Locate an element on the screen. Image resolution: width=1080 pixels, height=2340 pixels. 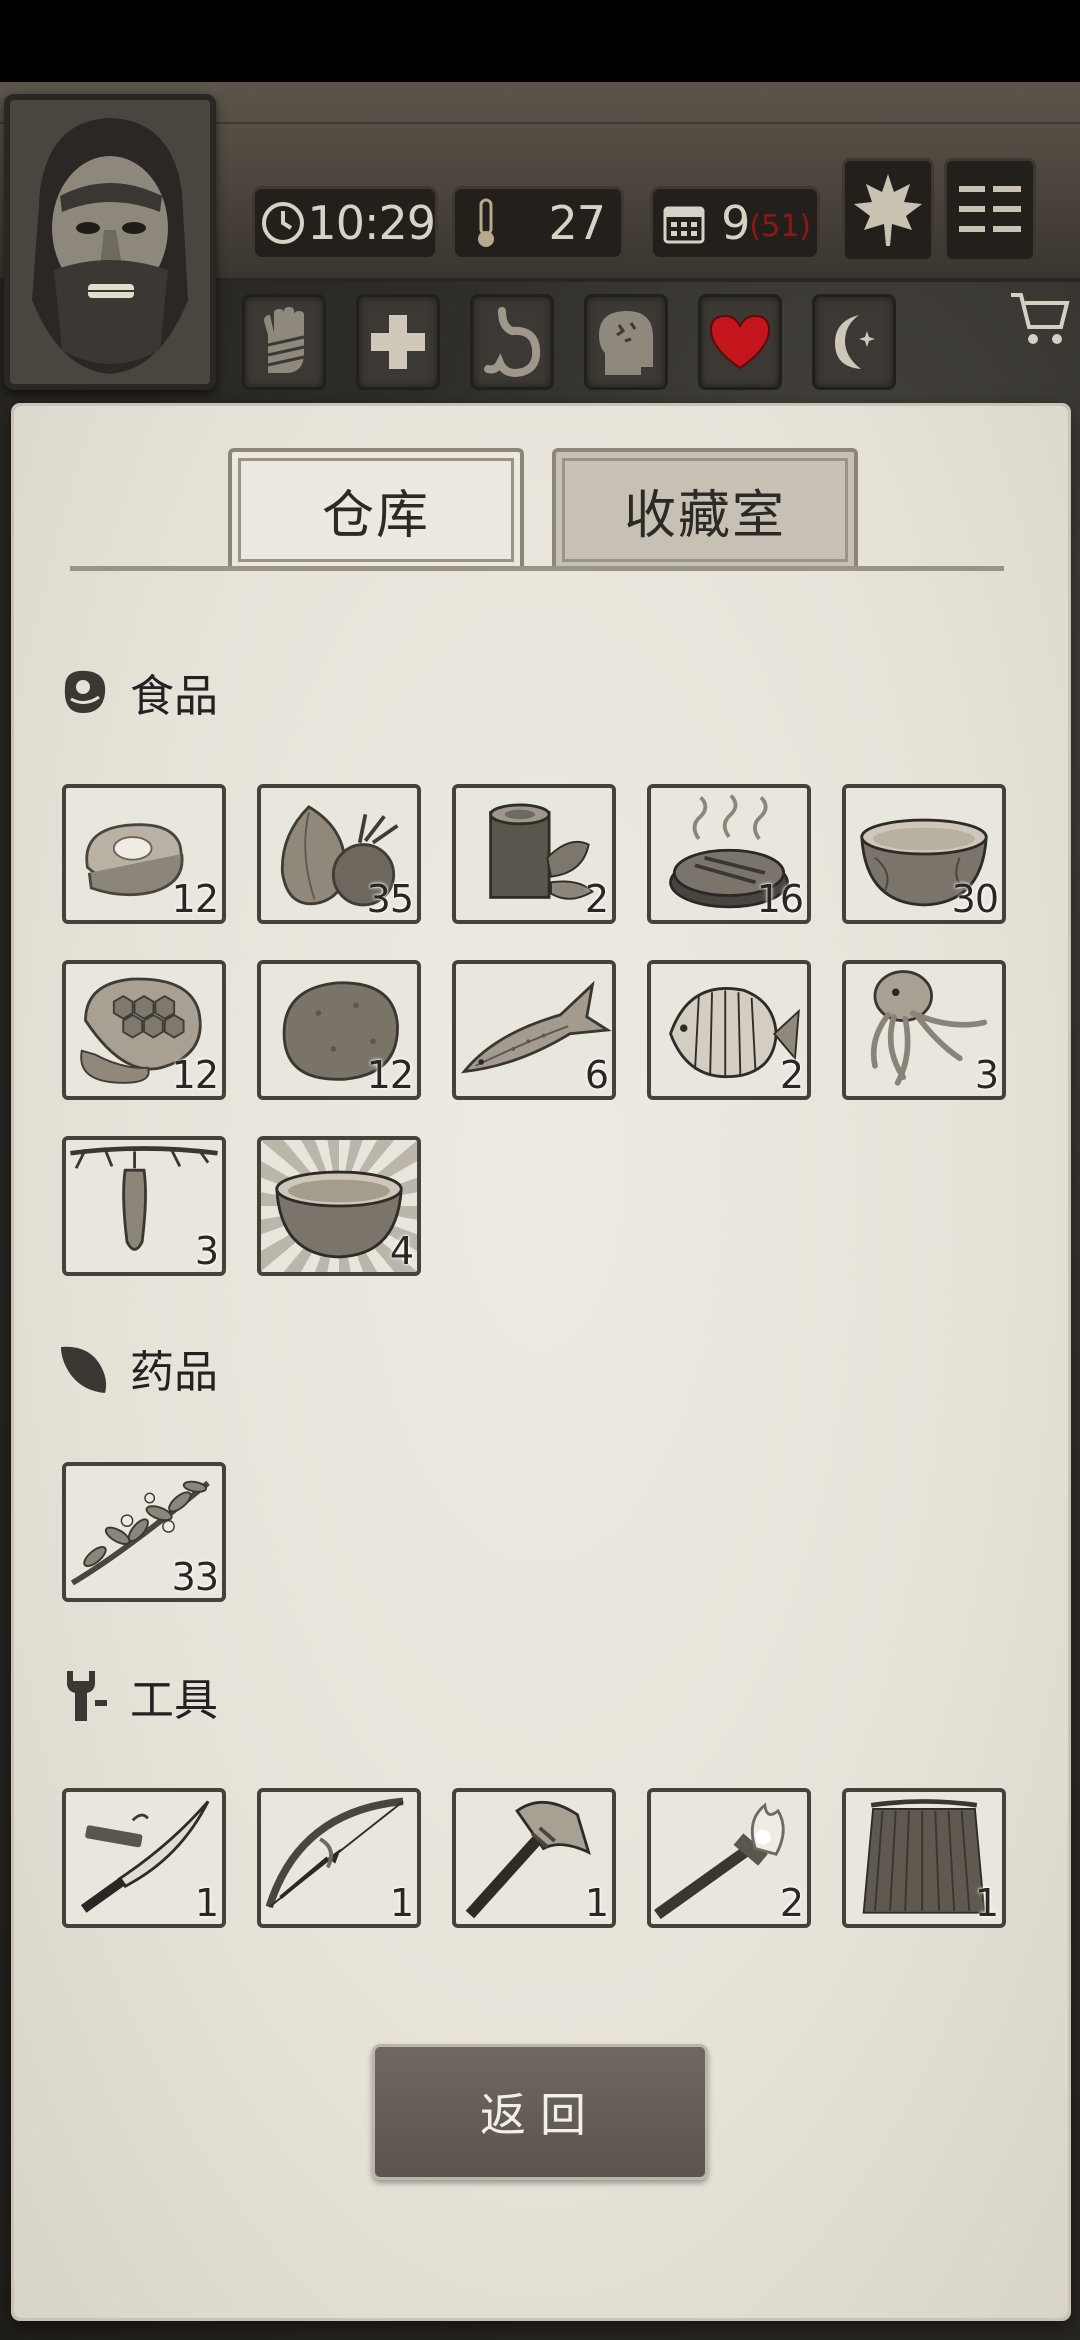
item-slot-cooked-meat: 16 is located at coordinates (729, 854).